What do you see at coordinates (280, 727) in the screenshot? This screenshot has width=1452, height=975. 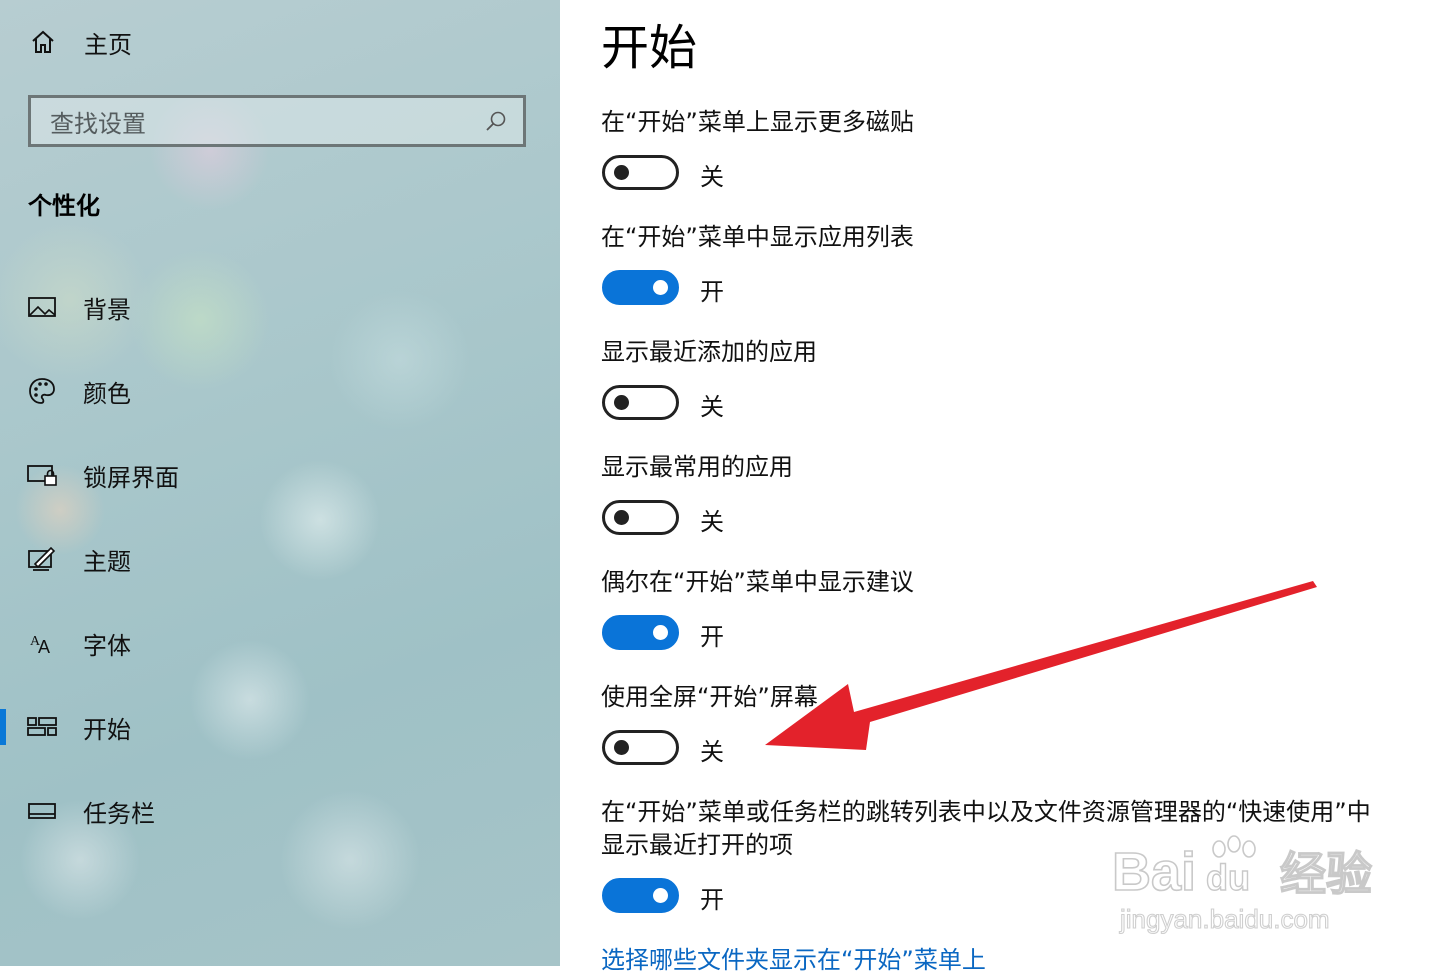 I see `sidebar-item-start: 开始` at bounding box center [280, 727].